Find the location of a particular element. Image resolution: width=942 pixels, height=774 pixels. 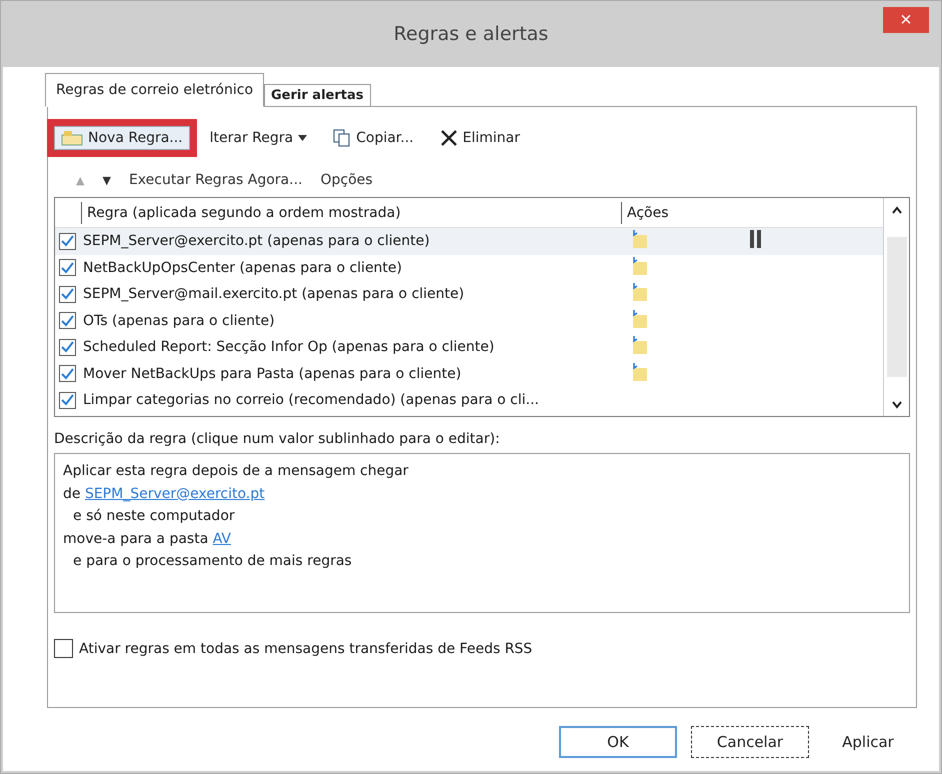

scrollbar is located at coordinates (896, 307).